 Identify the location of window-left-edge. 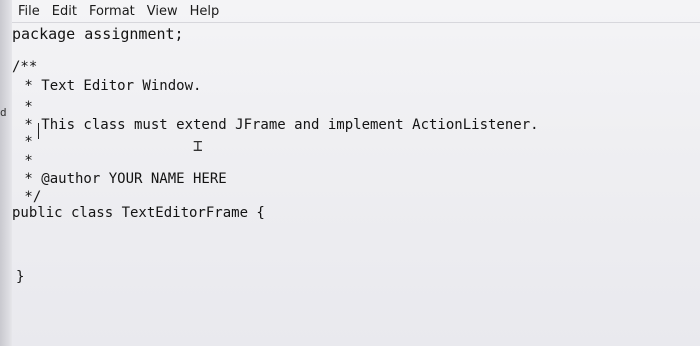
(6, 173).